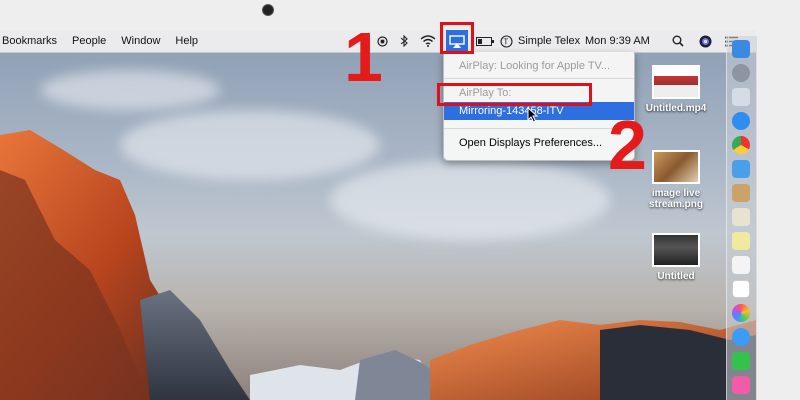  Describe the element at coordinates (405, 41) in the screenshot. I see `bluetooth-icon` at that location.